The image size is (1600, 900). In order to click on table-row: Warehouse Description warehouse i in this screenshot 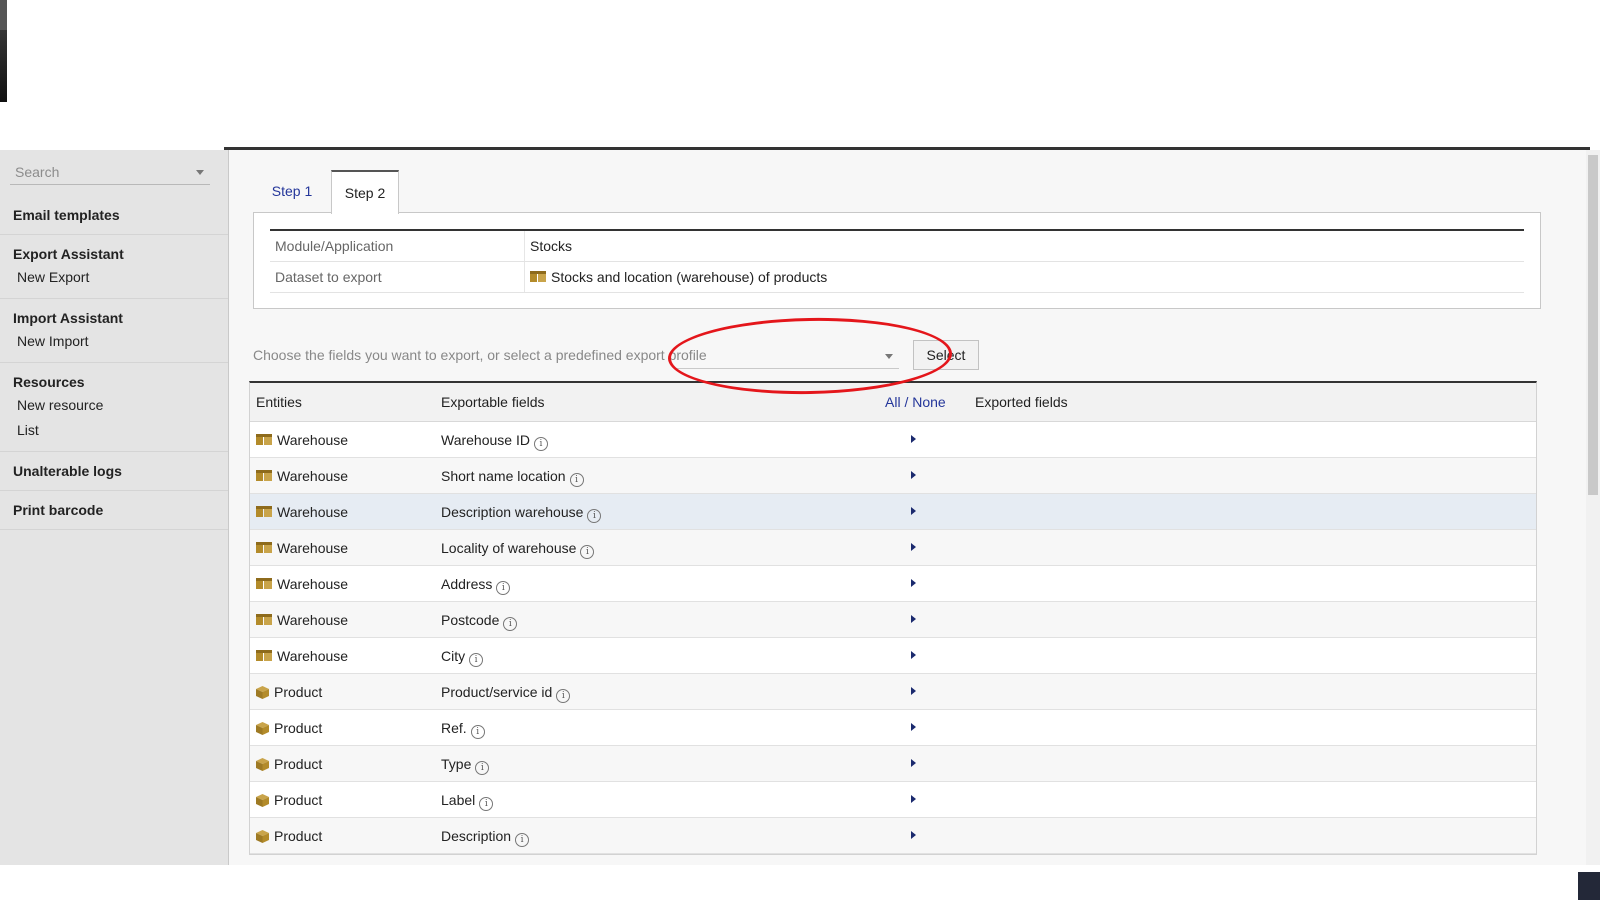, I will do `click(893, 512)`.